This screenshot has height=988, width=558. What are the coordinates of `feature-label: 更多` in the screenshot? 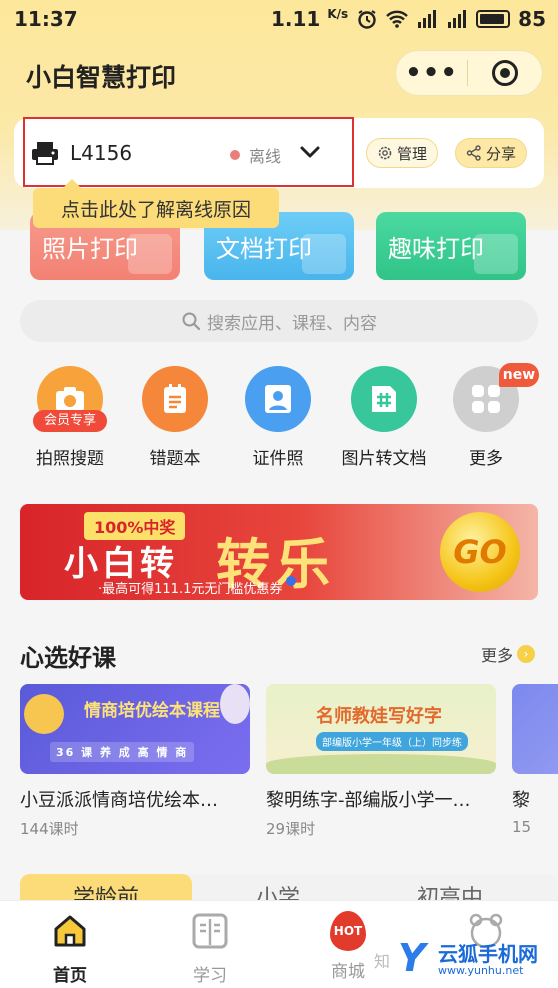 It's located at (486, 459).